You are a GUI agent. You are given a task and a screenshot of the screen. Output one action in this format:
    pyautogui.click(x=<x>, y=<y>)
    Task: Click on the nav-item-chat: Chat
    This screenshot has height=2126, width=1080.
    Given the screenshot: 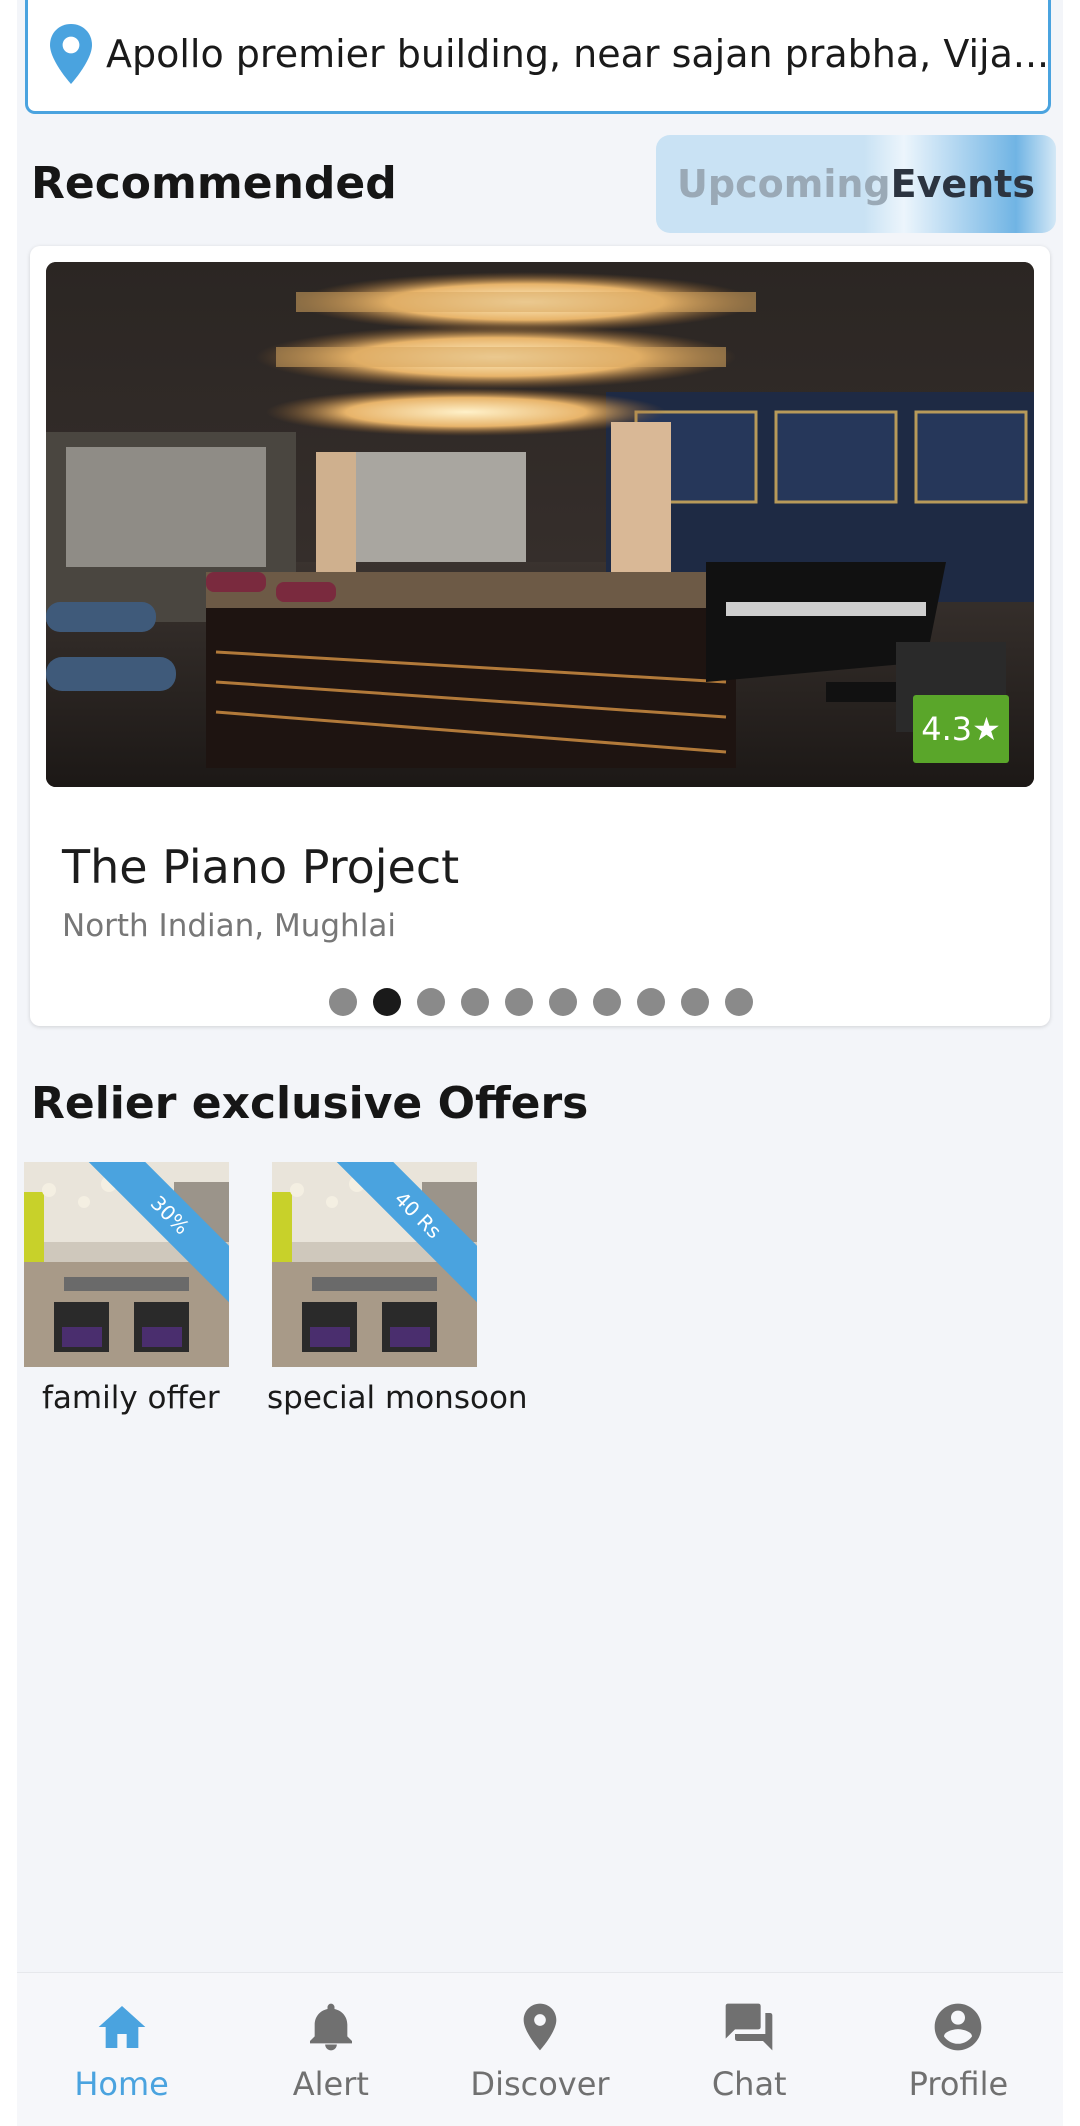 What is the action you would take?
    pyautogui.click(x=749, y=2049)
    